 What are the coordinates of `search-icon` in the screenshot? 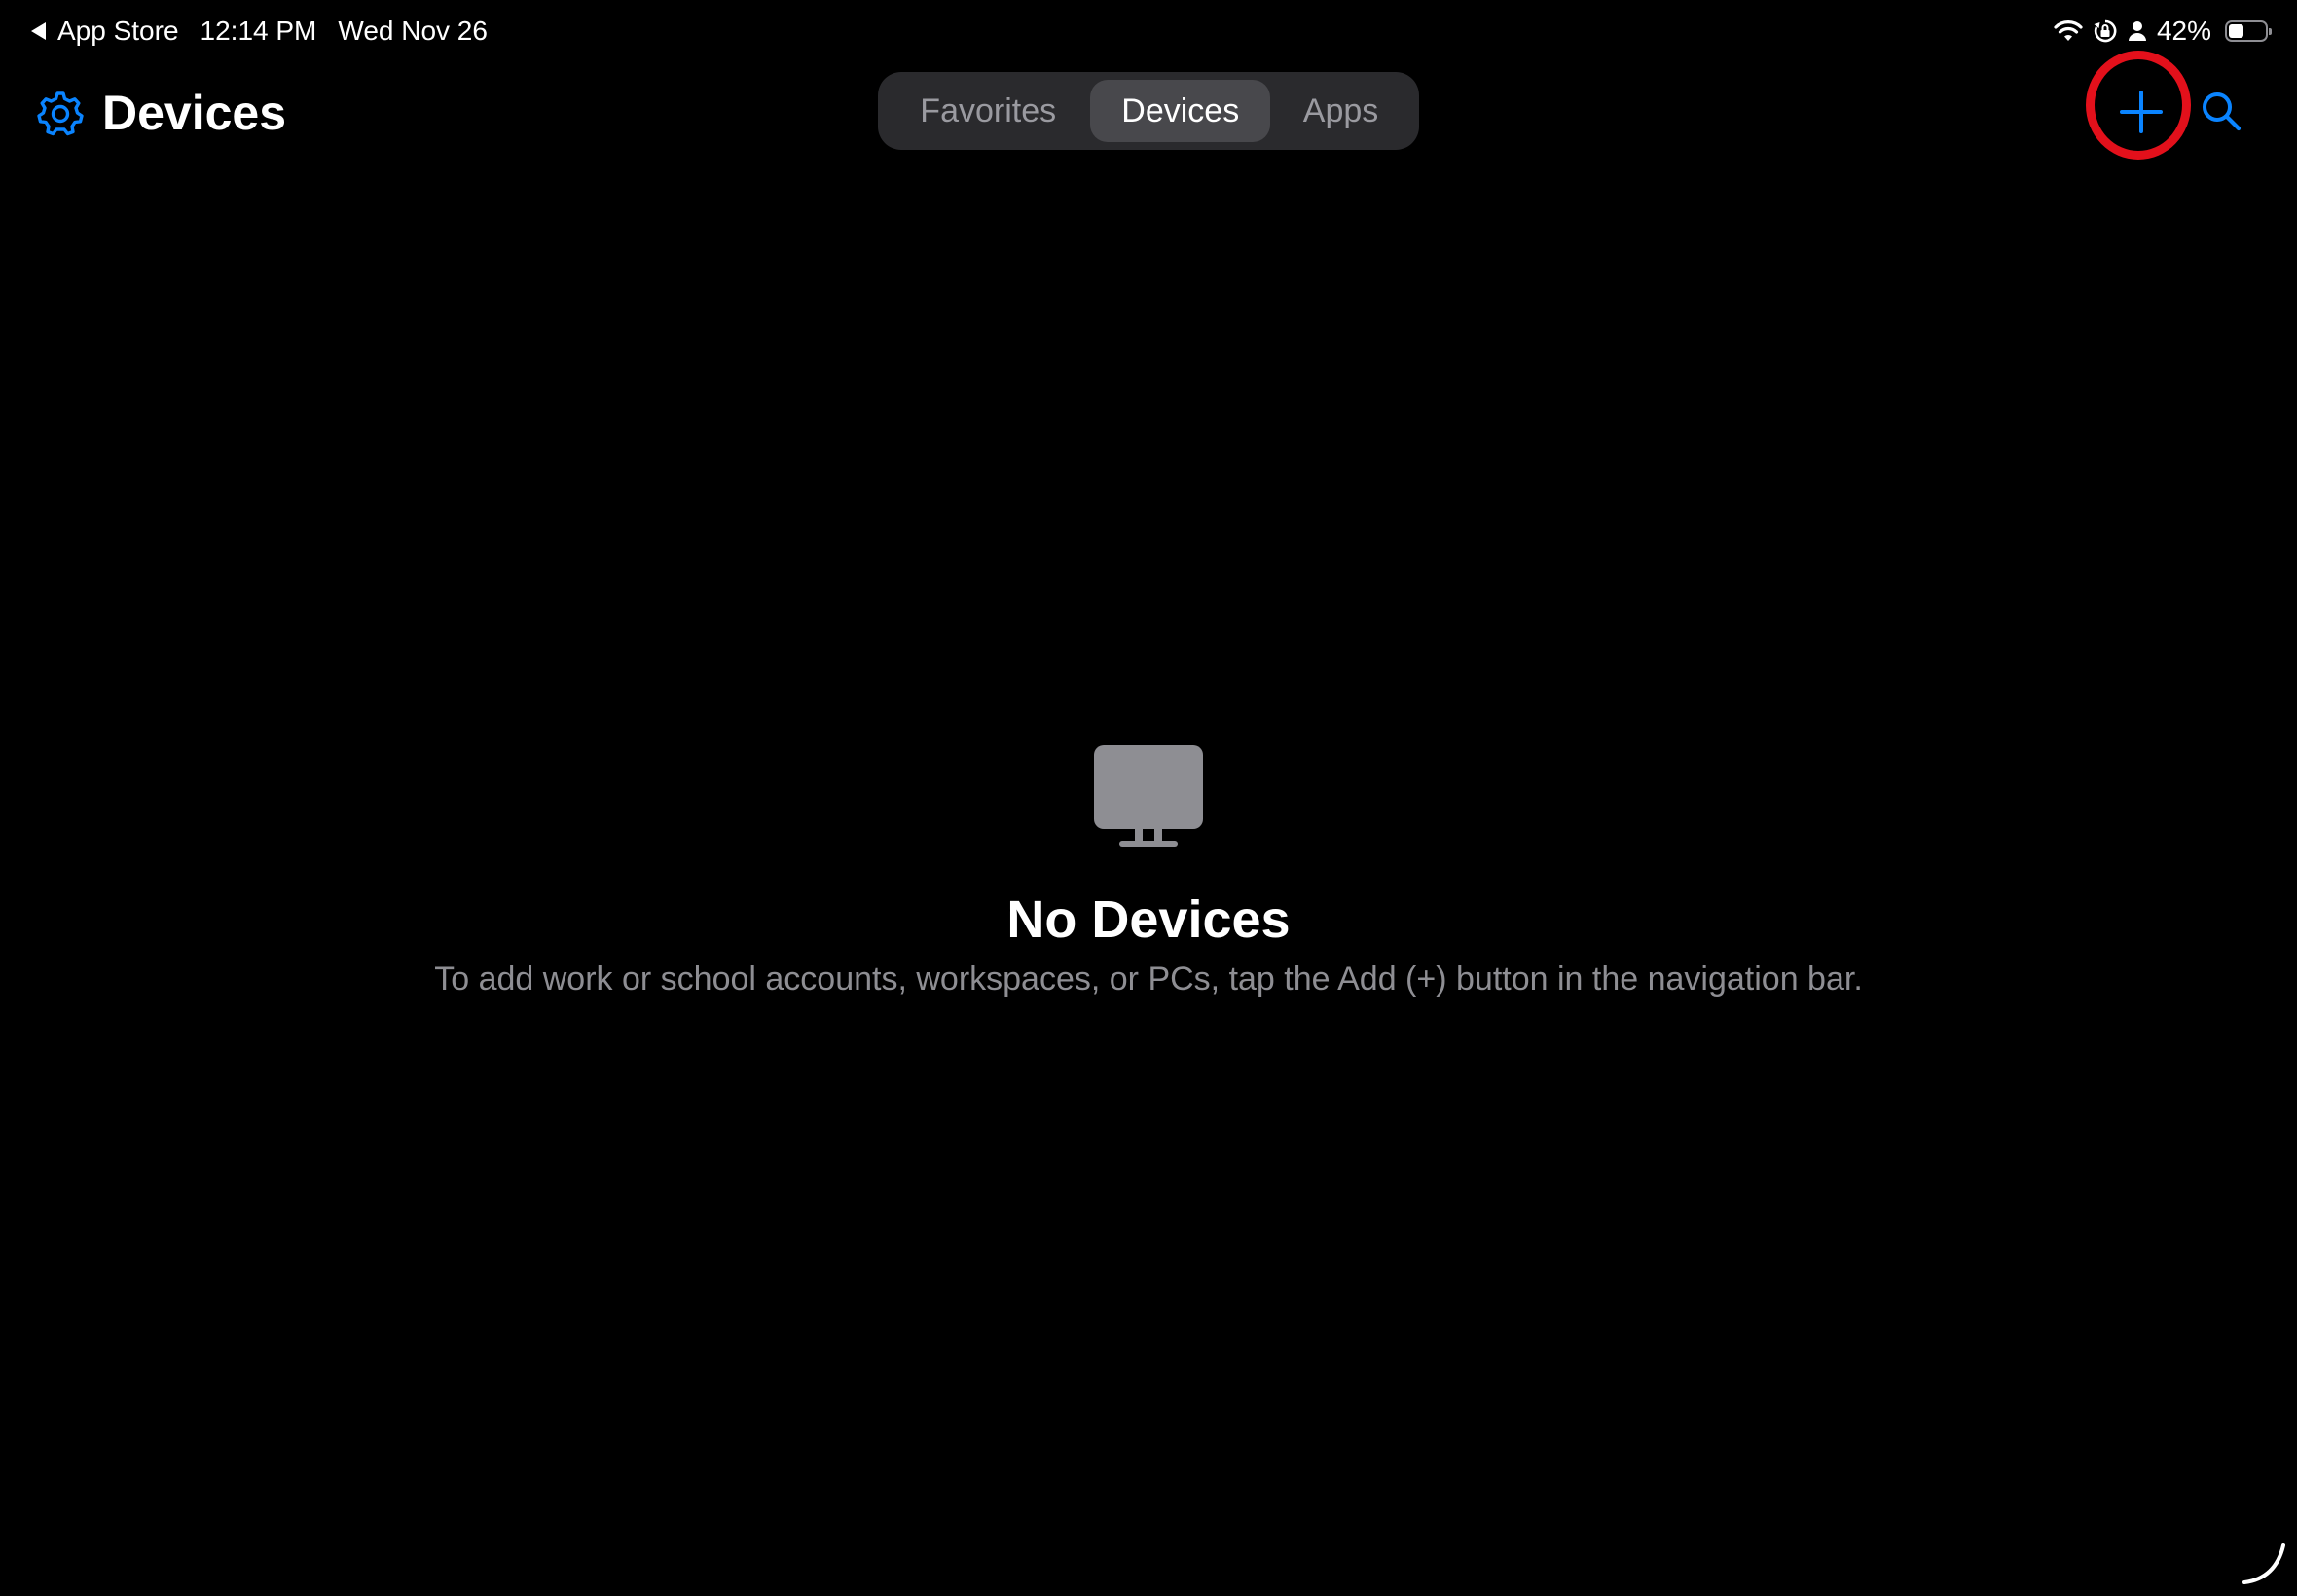 It's located at (2222, 111).